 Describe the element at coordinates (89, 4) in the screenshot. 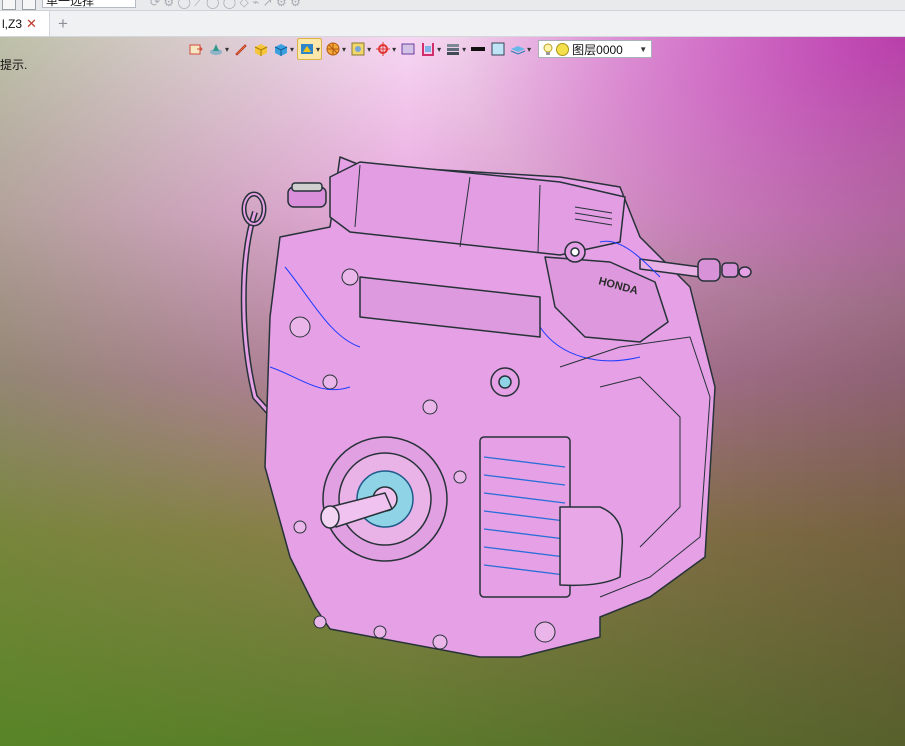

I see `selection-mode-select: 单一选择` at that location.